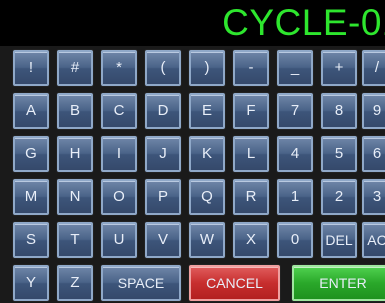 The width and height of the screenshot is (385, 303). Describe the element at coordinates (373, 240) in the screenshot. I see `all-clear-button: AC` at that location.